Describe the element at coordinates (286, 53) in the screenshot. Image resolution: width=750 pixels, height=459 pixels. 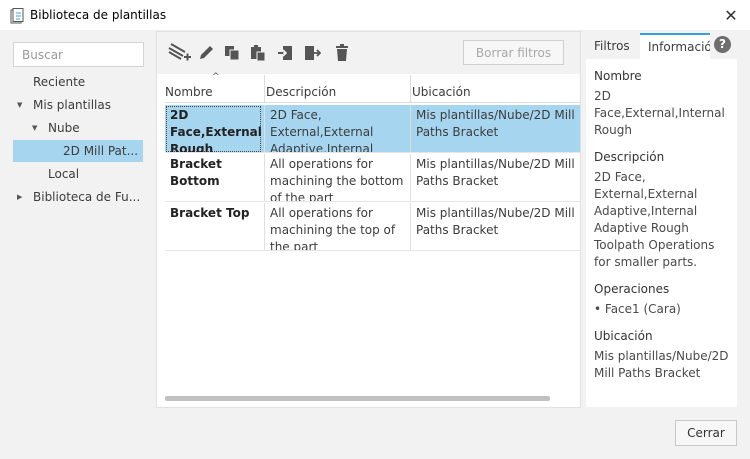
I see `import-icon` at that location.